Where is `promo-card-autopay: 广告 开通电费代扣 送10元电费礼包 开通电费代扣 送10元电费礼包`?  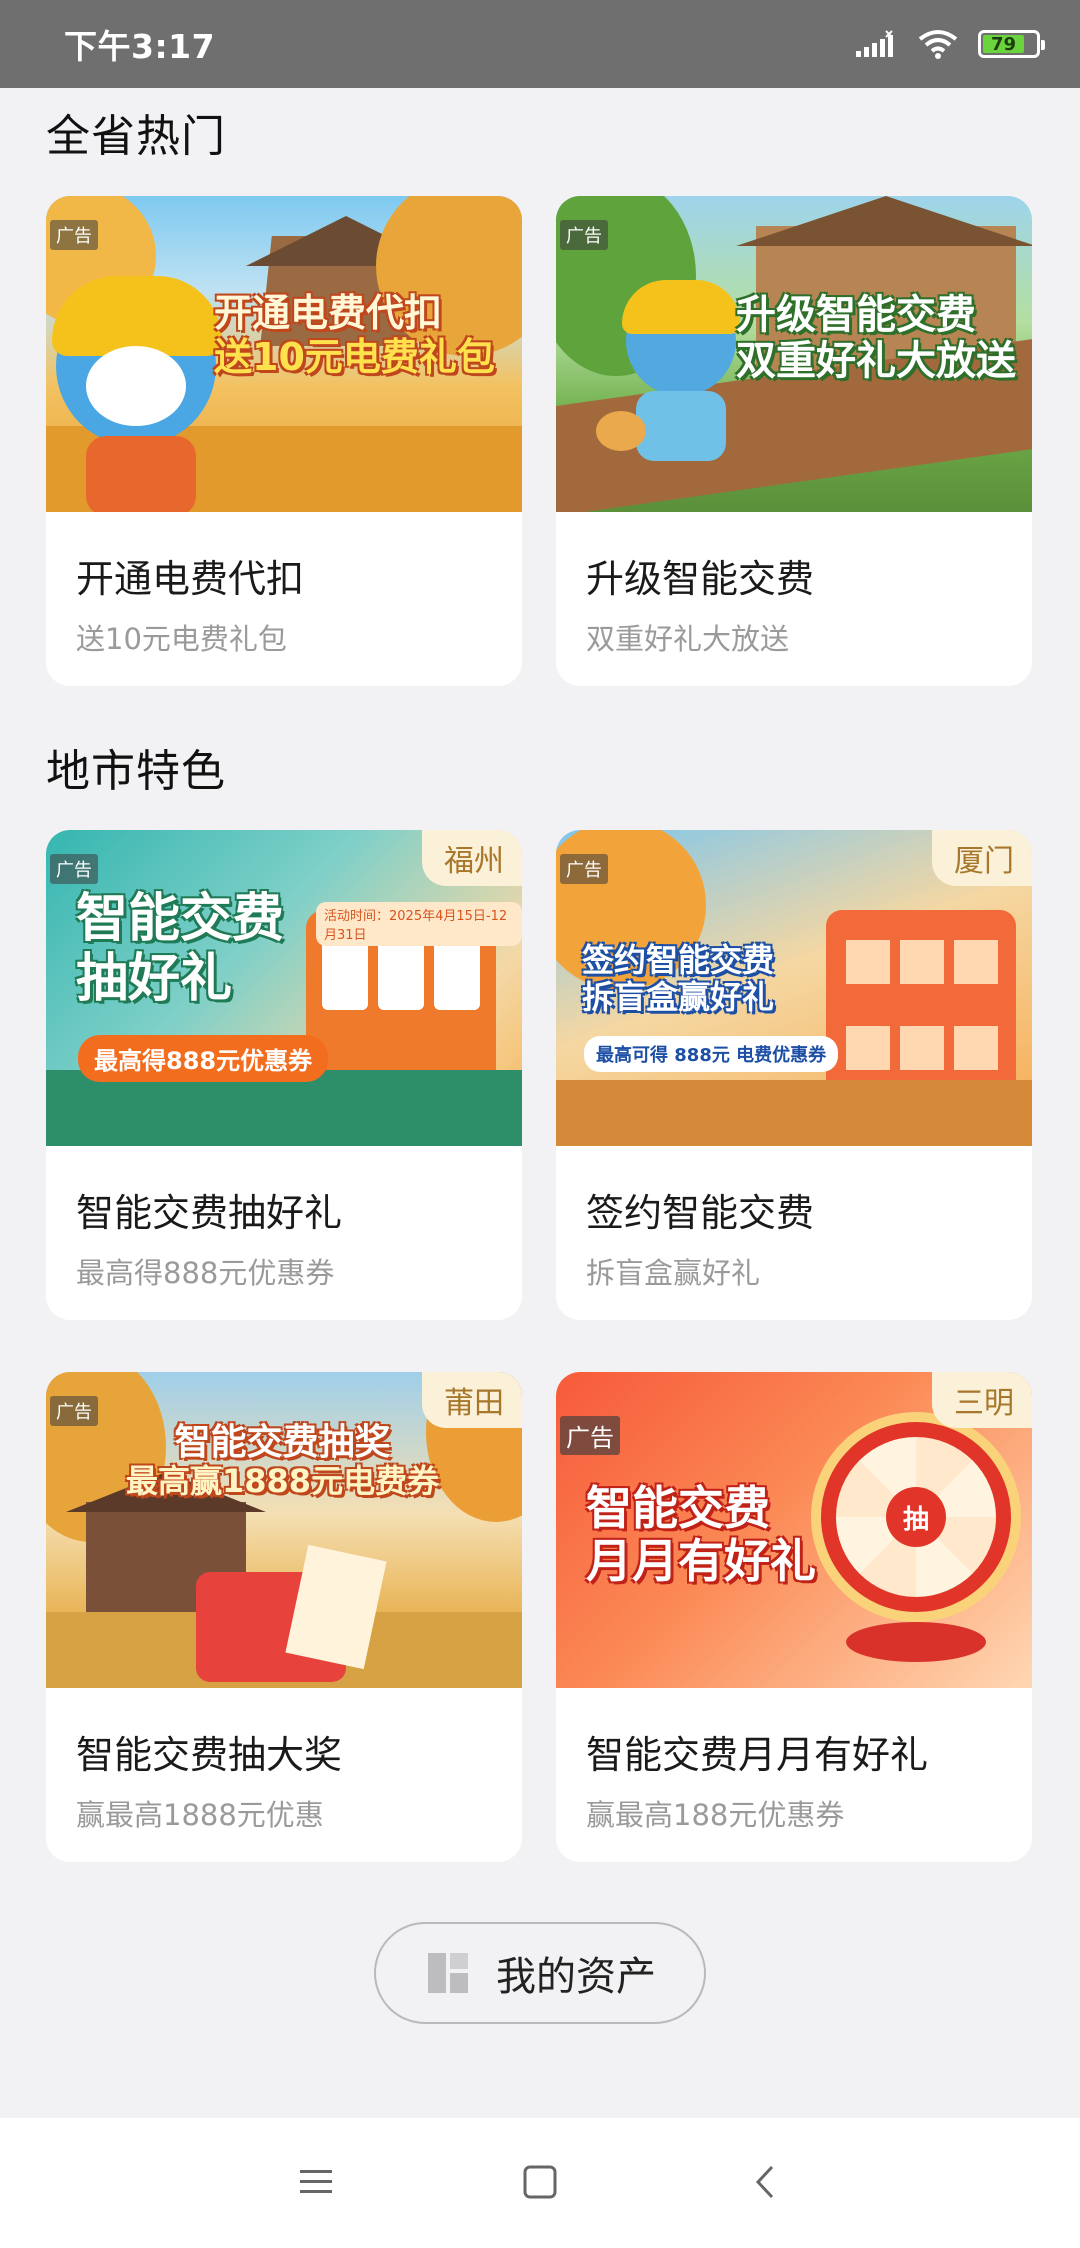
promo-card-autopay: 广告 开通电费代扣 送10元电费礼包 开通电费代扣 送10元电费礼包 is located at coordinates (284, 441).